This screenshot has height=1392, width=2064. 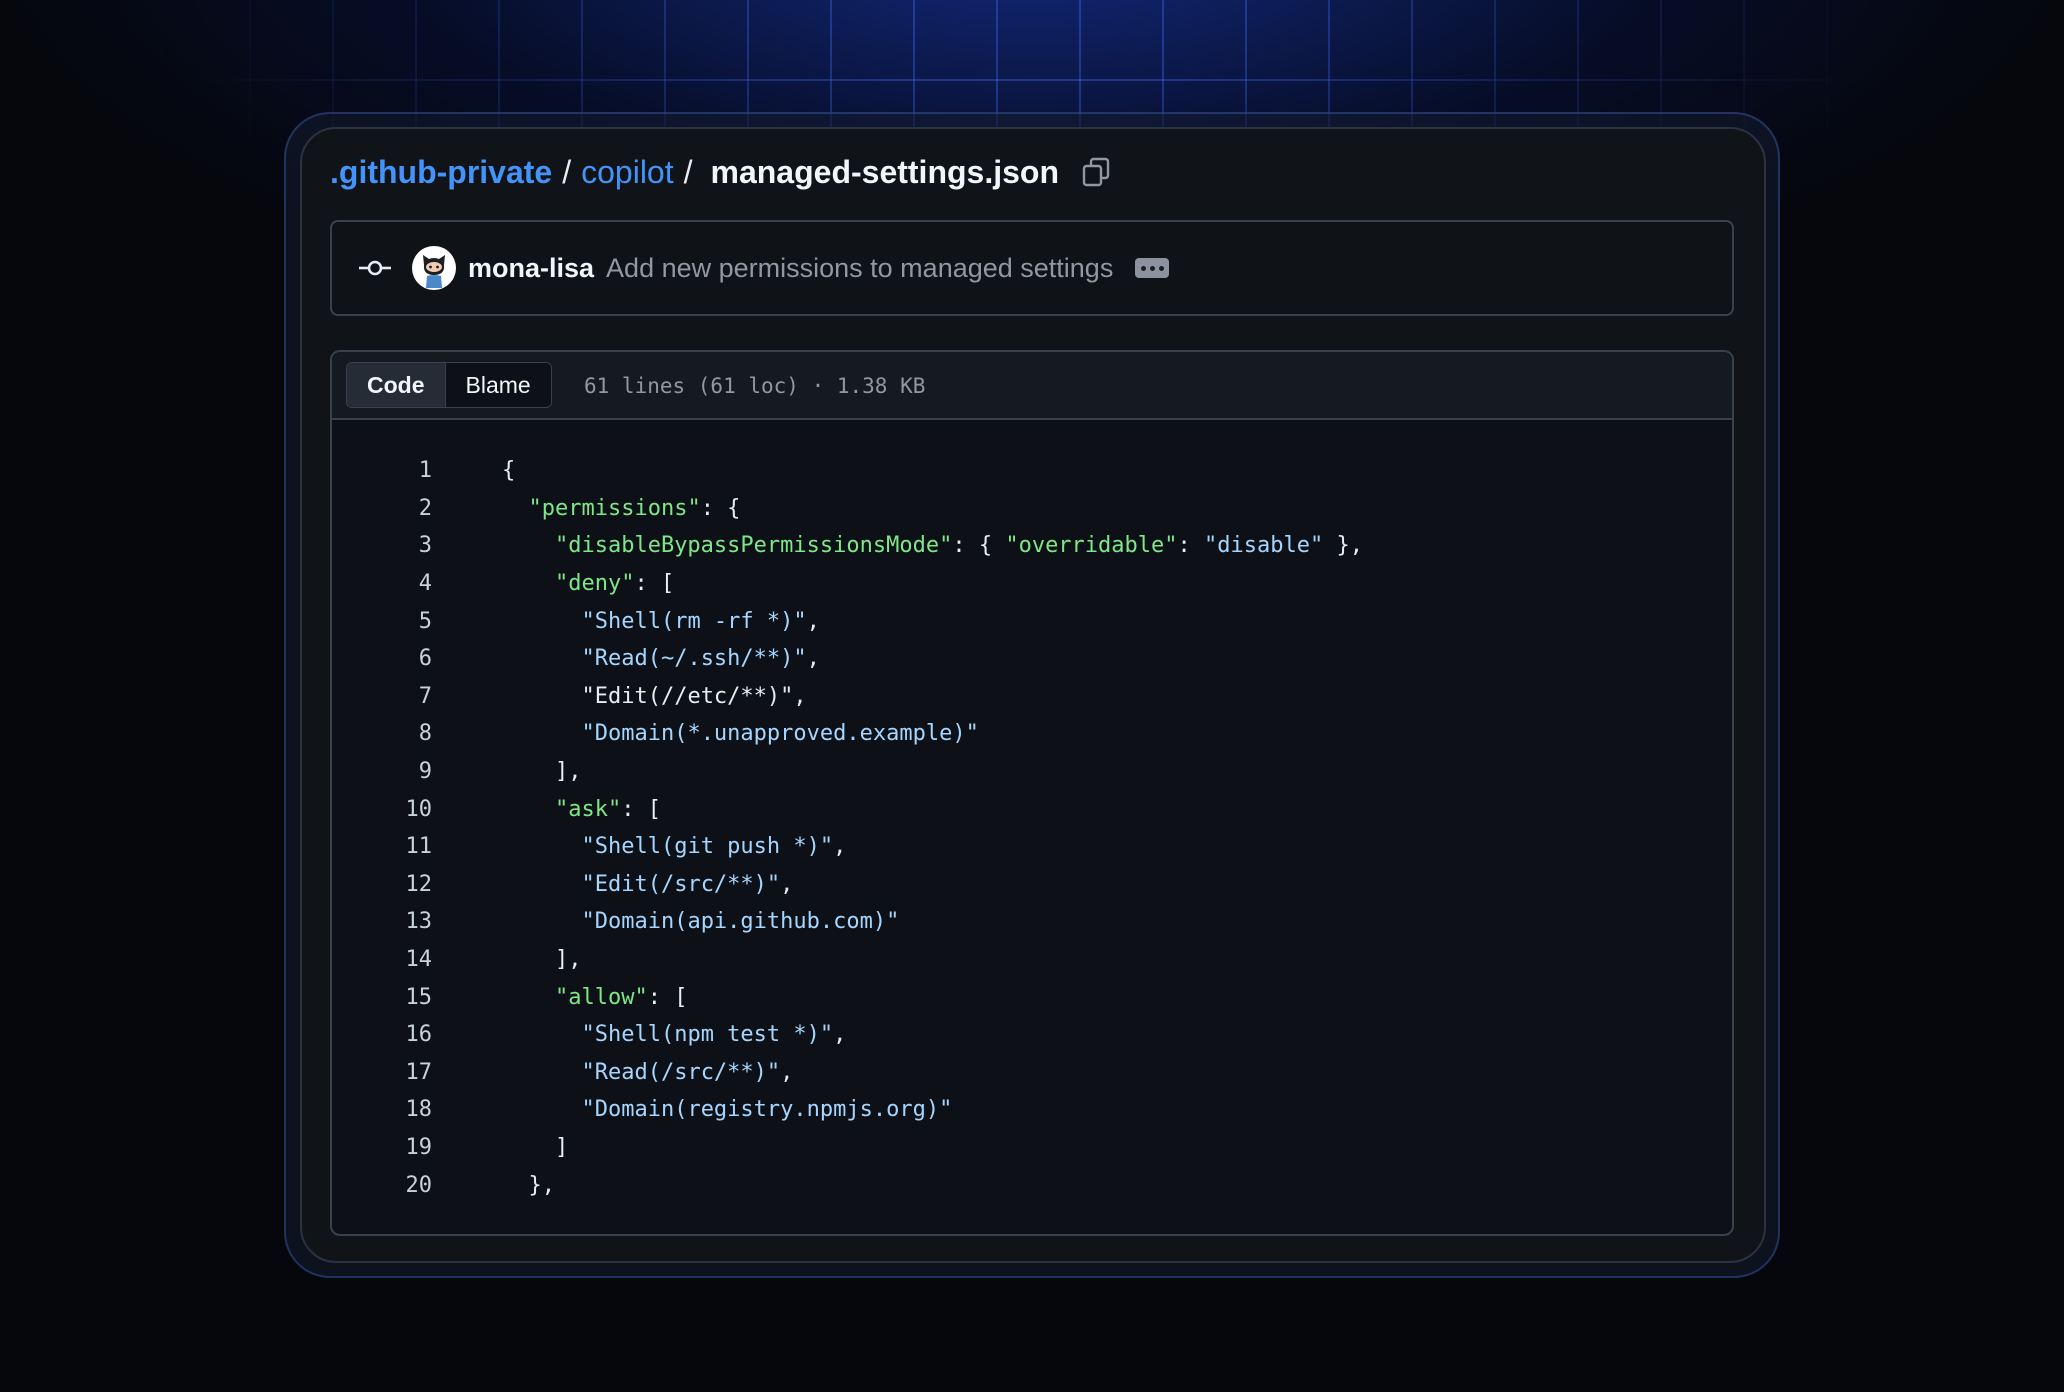 I want to click on code-text: "deny": [, so click(x=588, y=583).